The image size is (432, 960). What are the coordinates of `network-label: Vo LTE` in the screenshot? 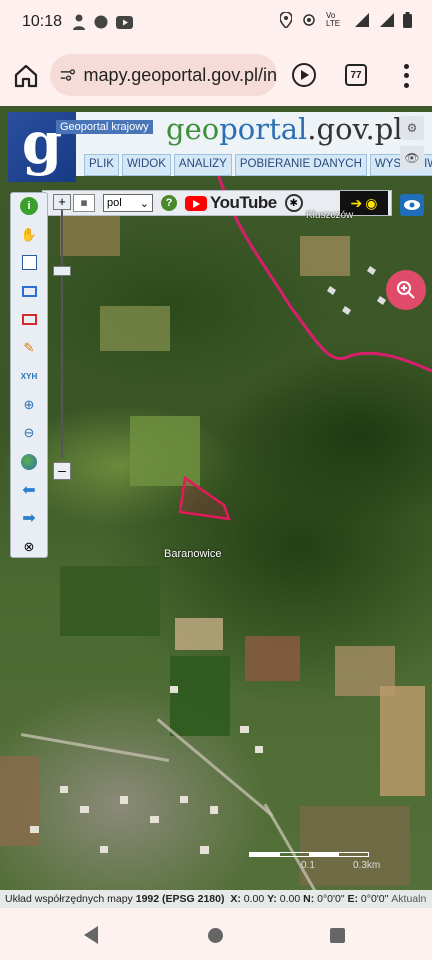 It's located at (333, 19).